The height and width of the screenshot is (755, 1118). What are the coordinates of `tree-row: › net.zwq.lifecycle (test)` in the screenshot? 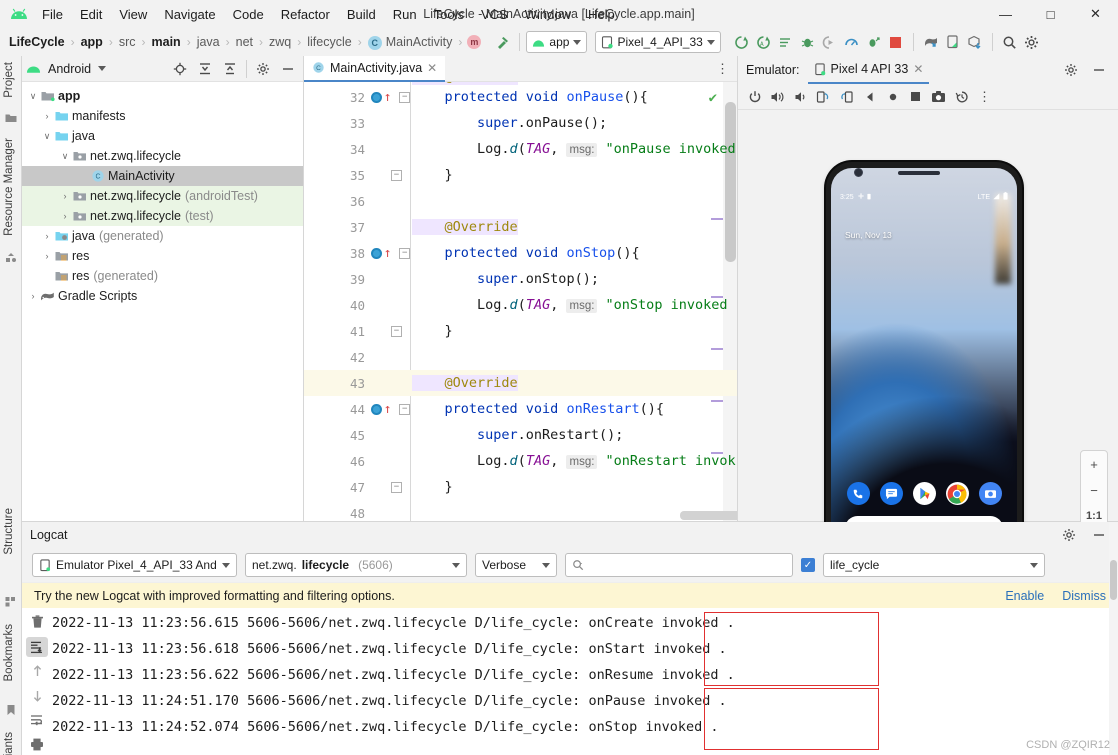 It's located at (162, 216).